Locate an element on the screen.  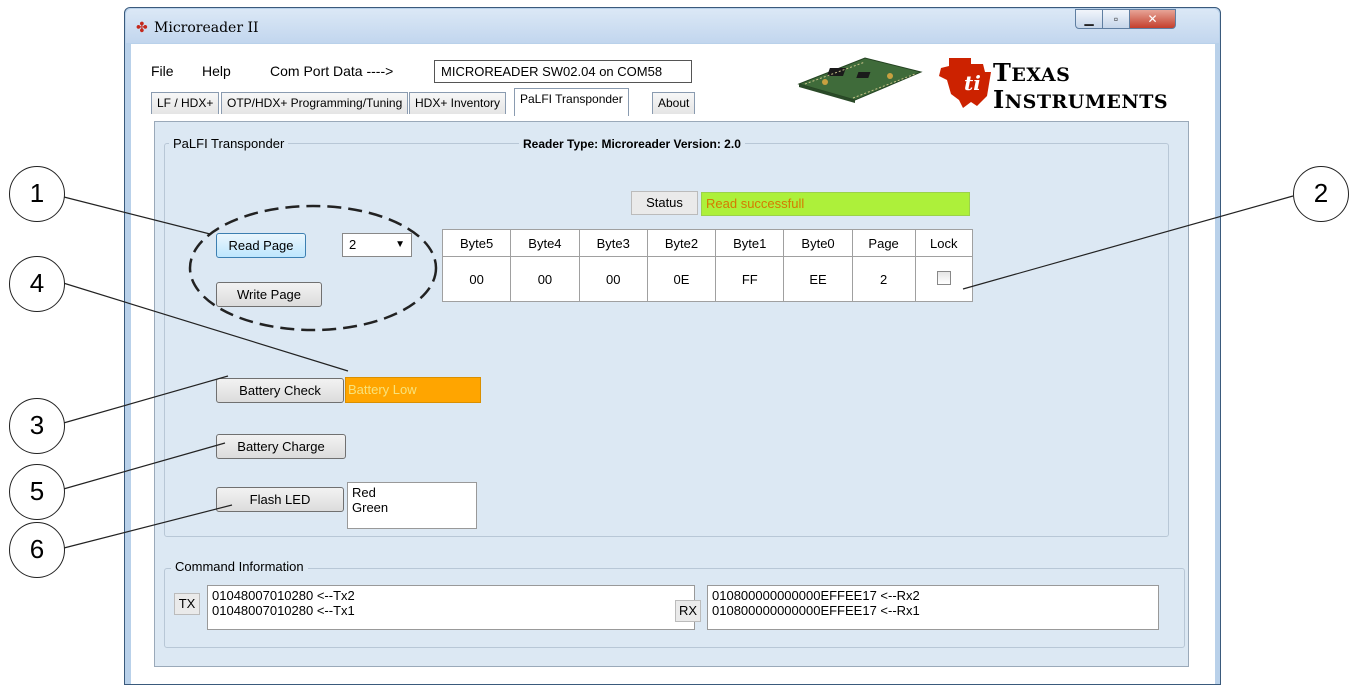
cell-byte4: 00 is located at coordinates (545, 279).